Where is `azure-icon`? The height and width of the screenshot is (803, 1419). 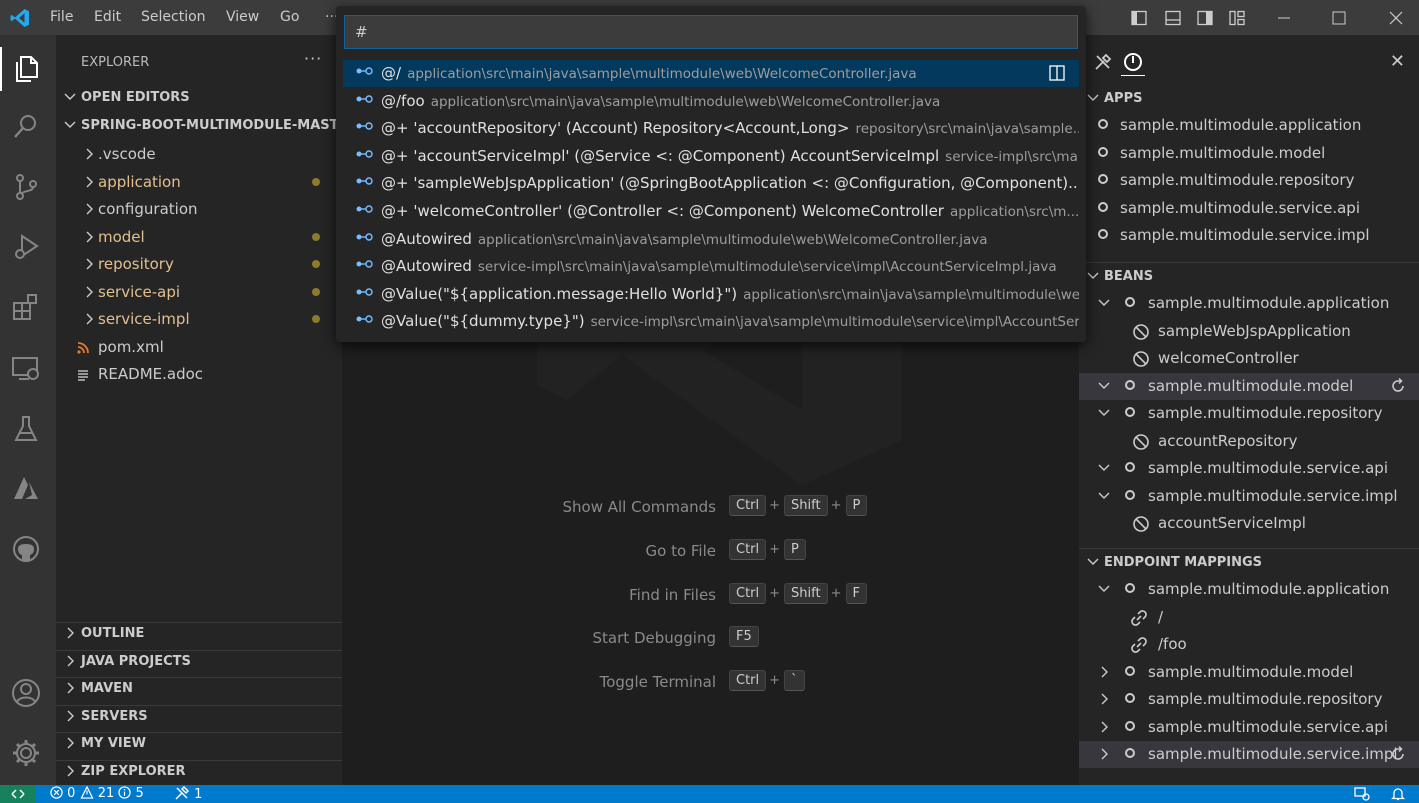 azure-icon is located at coordinates (26, 489).